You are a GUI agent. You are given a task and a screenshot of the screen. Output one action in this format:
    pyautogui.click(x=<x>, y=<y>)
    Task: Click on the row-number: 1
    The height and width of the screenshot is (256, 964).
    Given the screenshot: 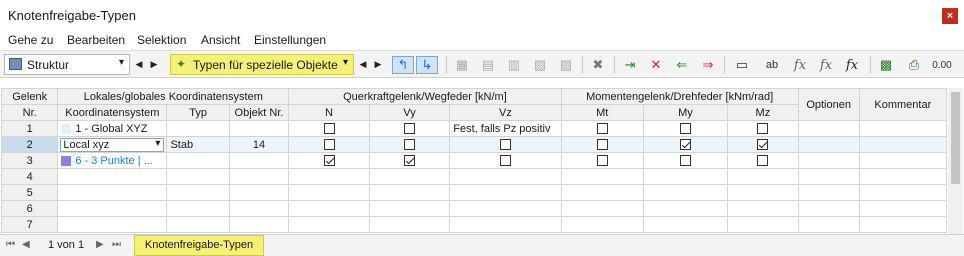 What is the action you would take?
    pyautogui.click(x=30, y=128)
    